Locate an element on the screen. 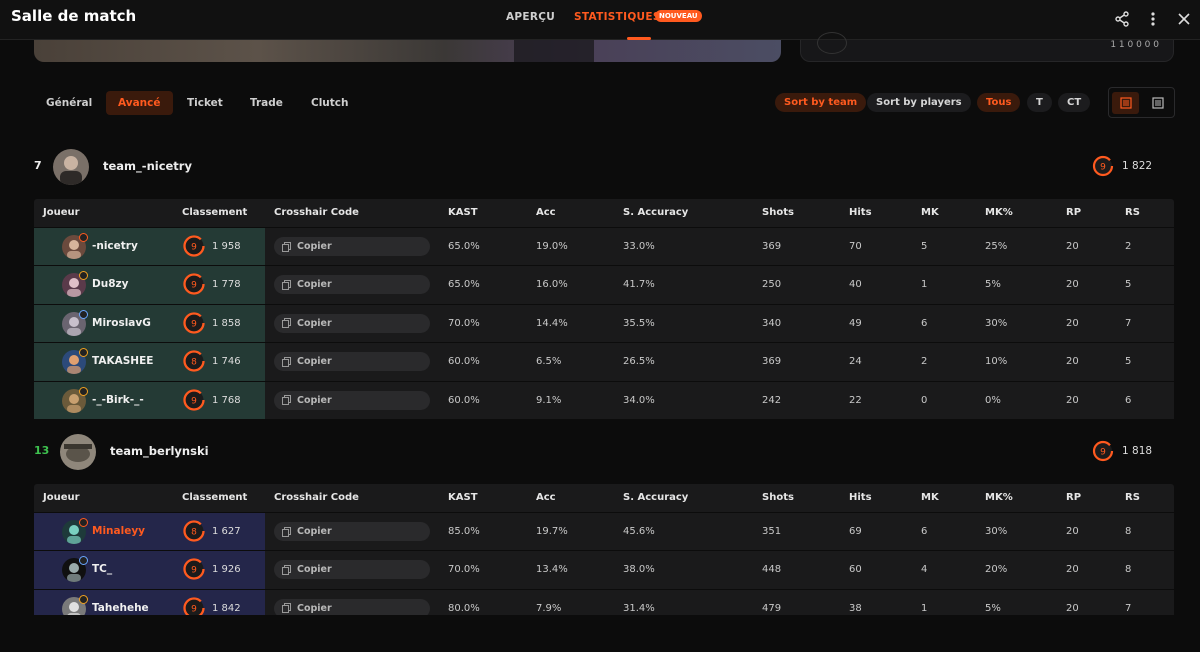  side-all-button: Tous is located at coordinates (999, 102).